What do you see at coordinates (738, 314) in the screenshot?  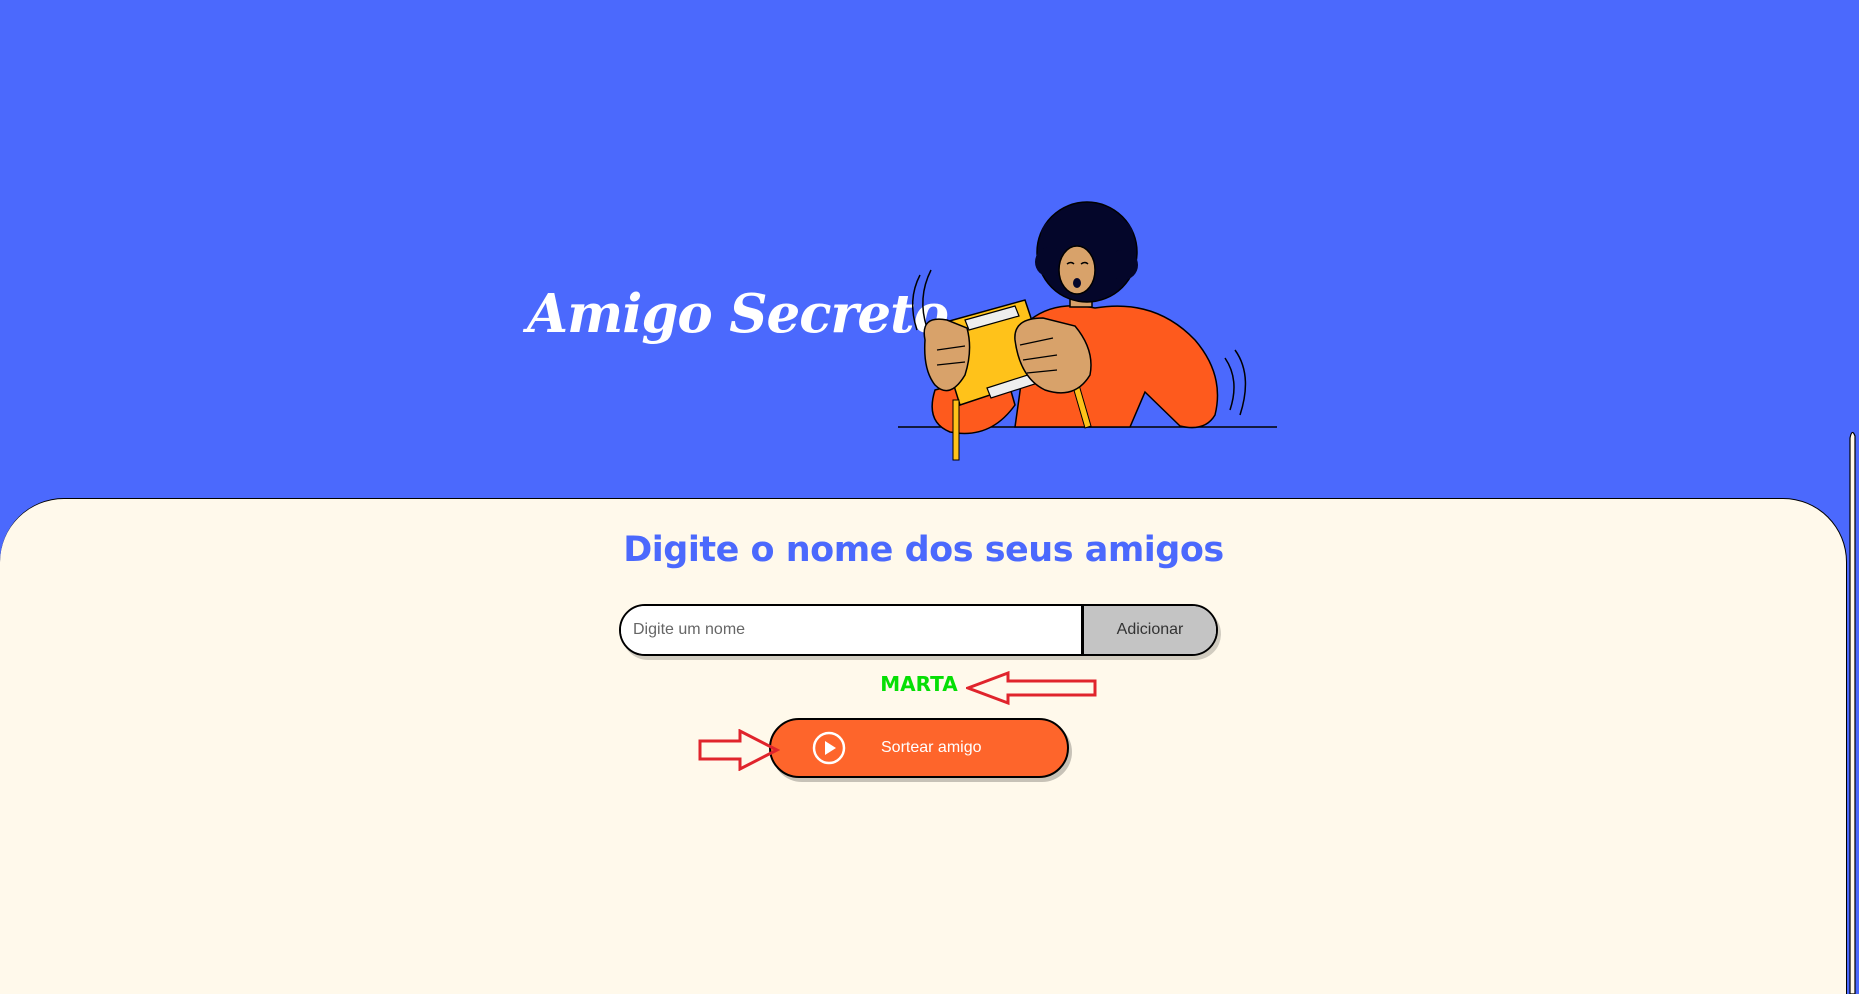 I see `page-title: Amigo Secreto` at bounding box center [738, 314].